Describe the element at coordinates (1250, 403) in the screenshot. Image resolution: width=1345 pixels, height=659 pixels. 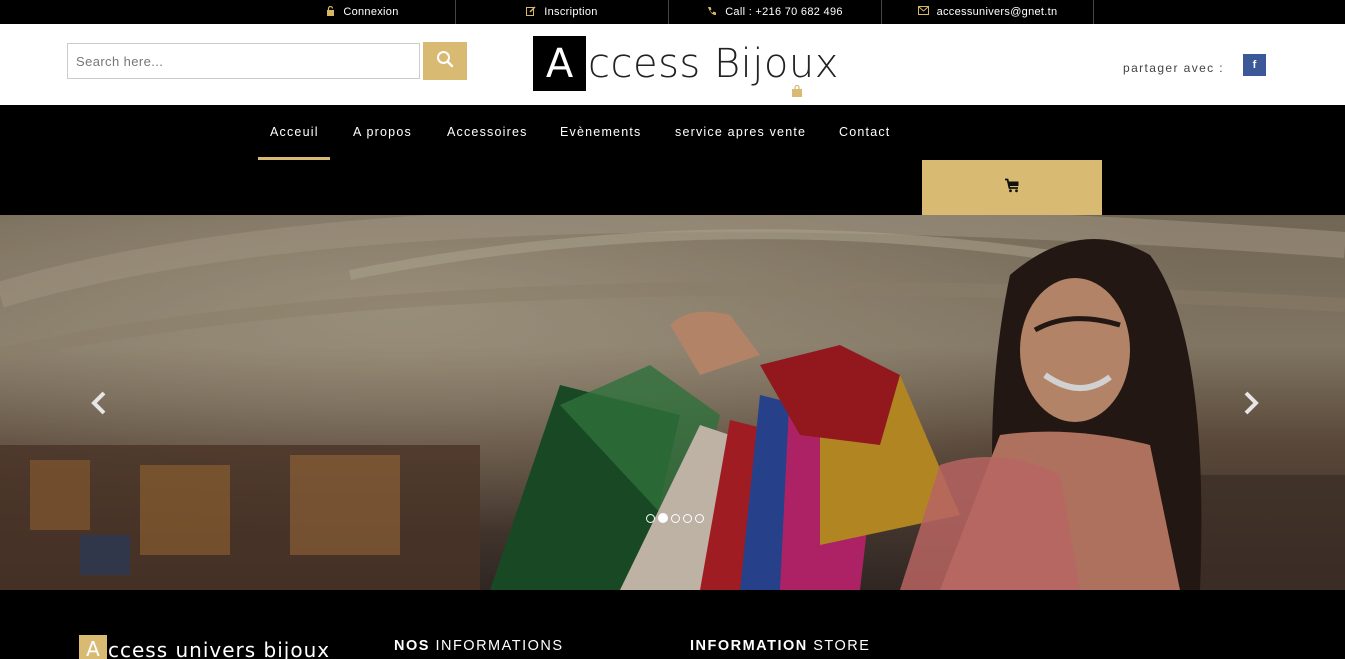
I see `carousel-next-button` at that location.